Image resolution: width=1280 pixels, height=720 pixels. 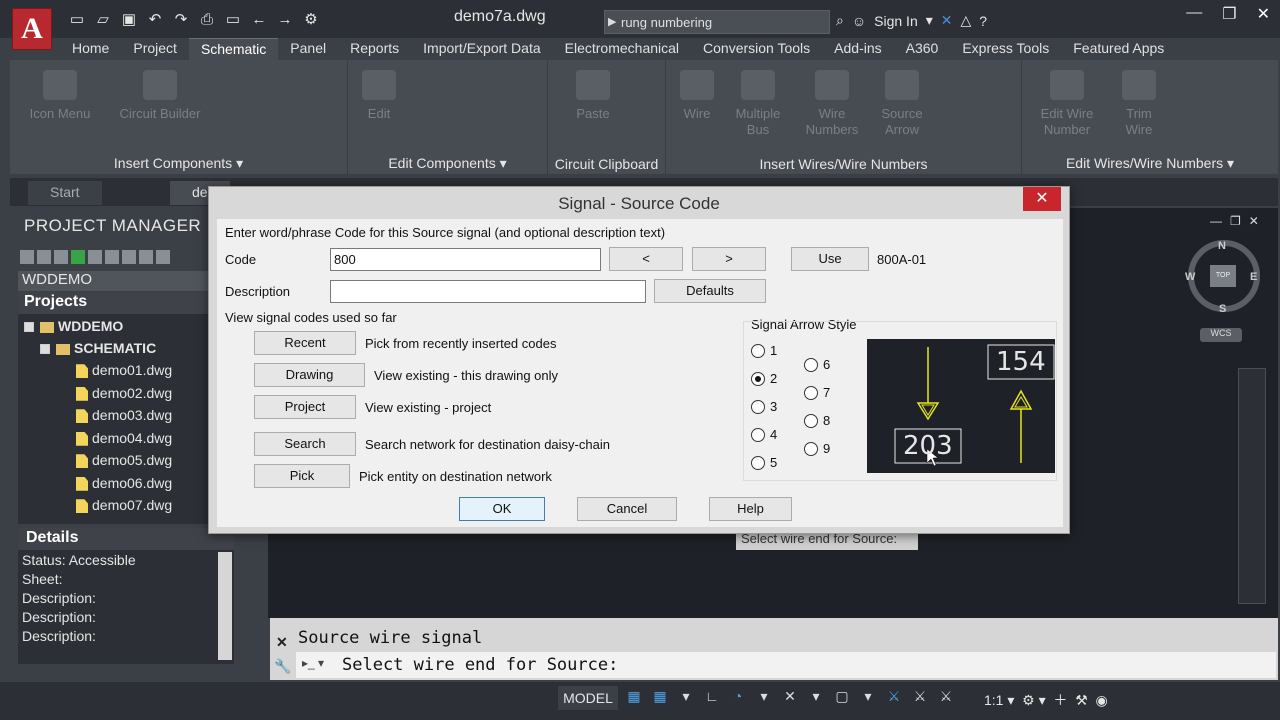 What do you see at coordinates (129, 257) in the screenshot?
I see `publish-icon` at bounding box center [129, 257].